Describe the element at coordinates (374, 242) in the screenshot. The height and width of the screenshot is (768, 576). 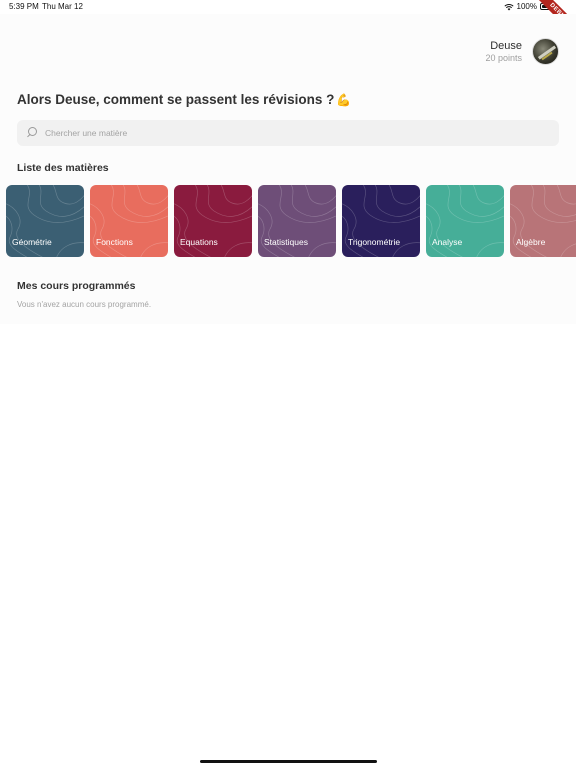
I see `subject-label: Trigonométrie` at that location.